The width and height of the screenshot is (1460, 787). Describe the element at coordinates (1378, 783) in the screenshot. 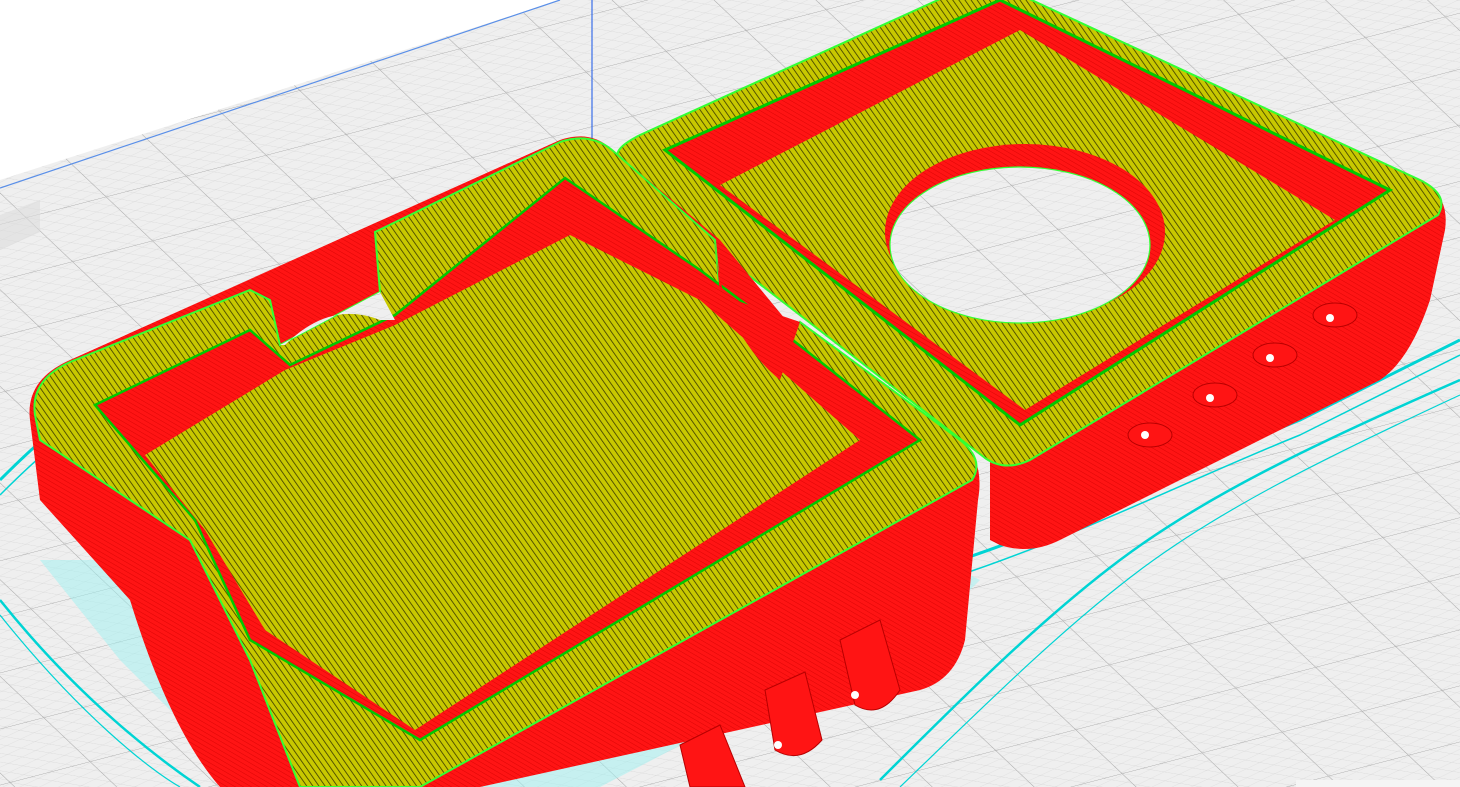

I see `corner-panel` at that location.